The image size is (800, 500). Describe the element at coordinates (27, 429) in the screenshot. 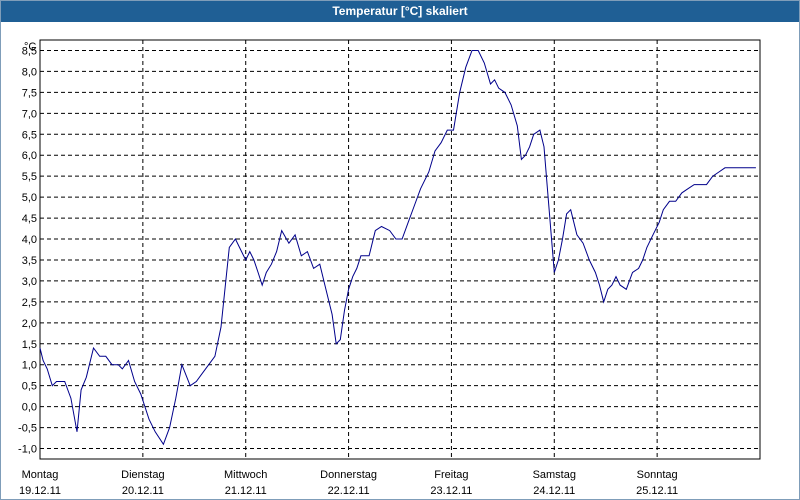

I see `y-tick-label: -0,5` at that location.